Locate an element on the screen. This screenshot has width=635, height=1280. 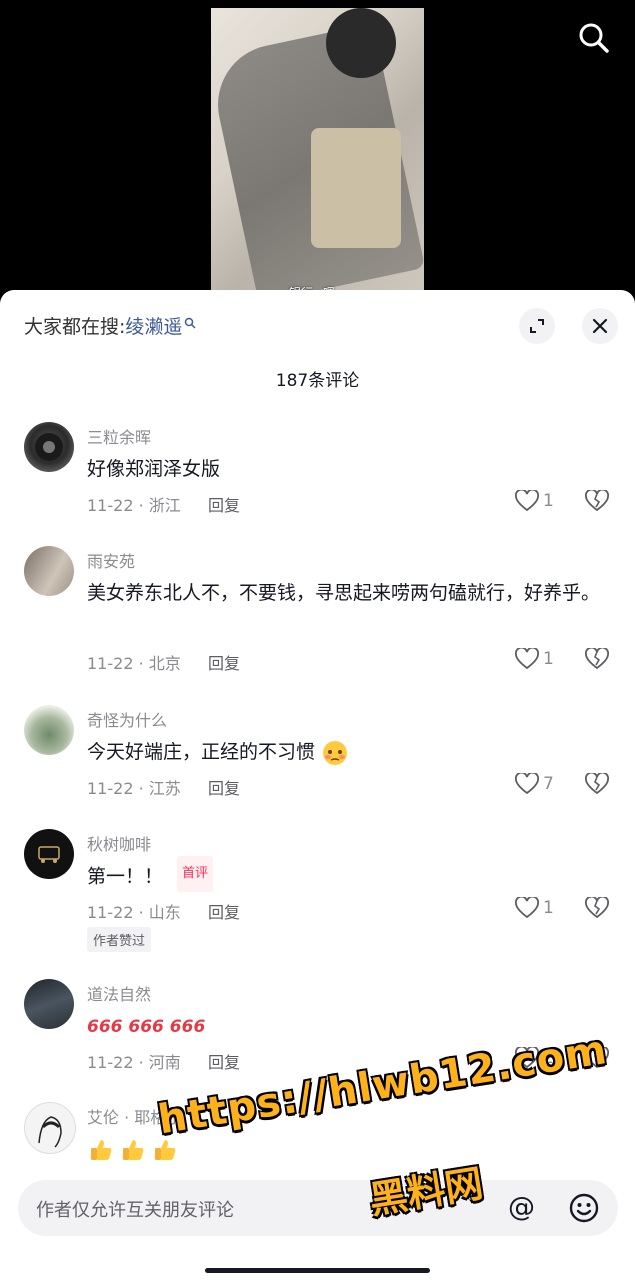
expand-button is located at coordinates (537, 326).